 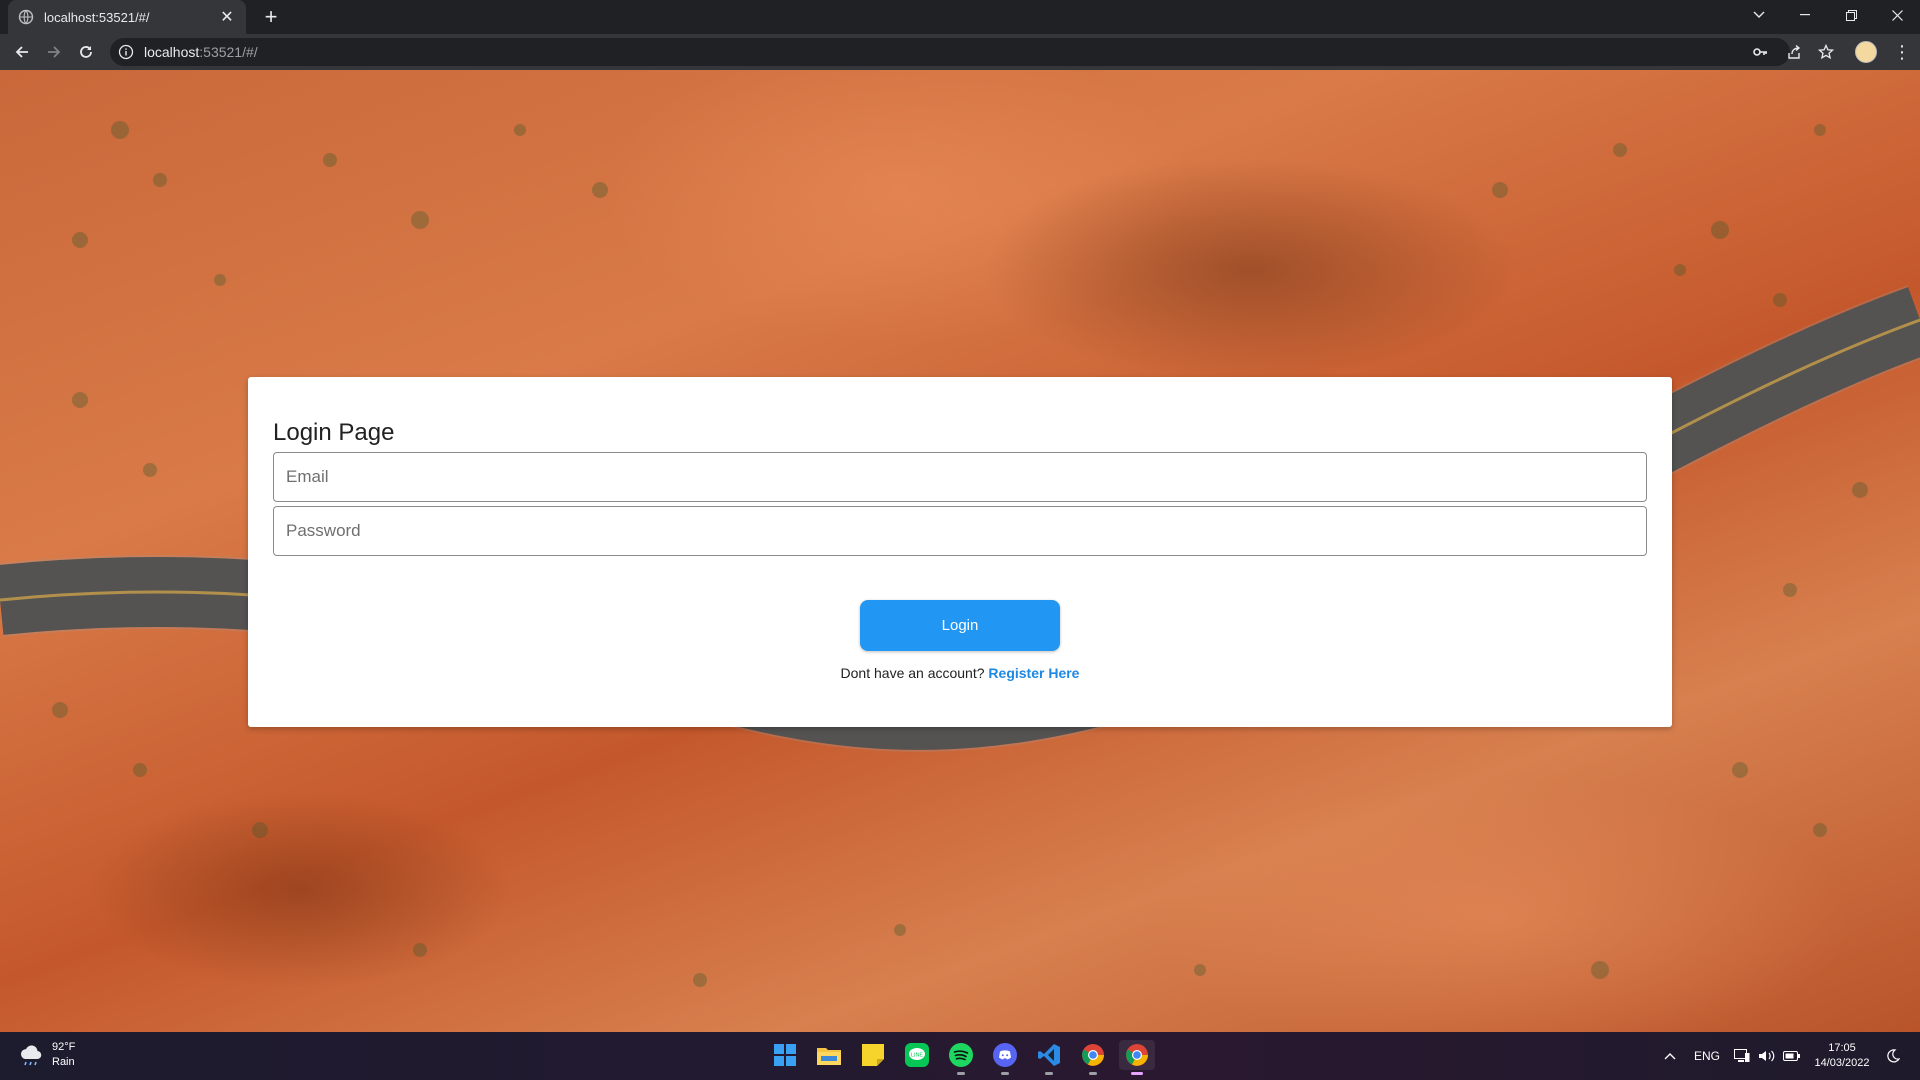 I want to click on reload-icon, so click(x=86, y=52).